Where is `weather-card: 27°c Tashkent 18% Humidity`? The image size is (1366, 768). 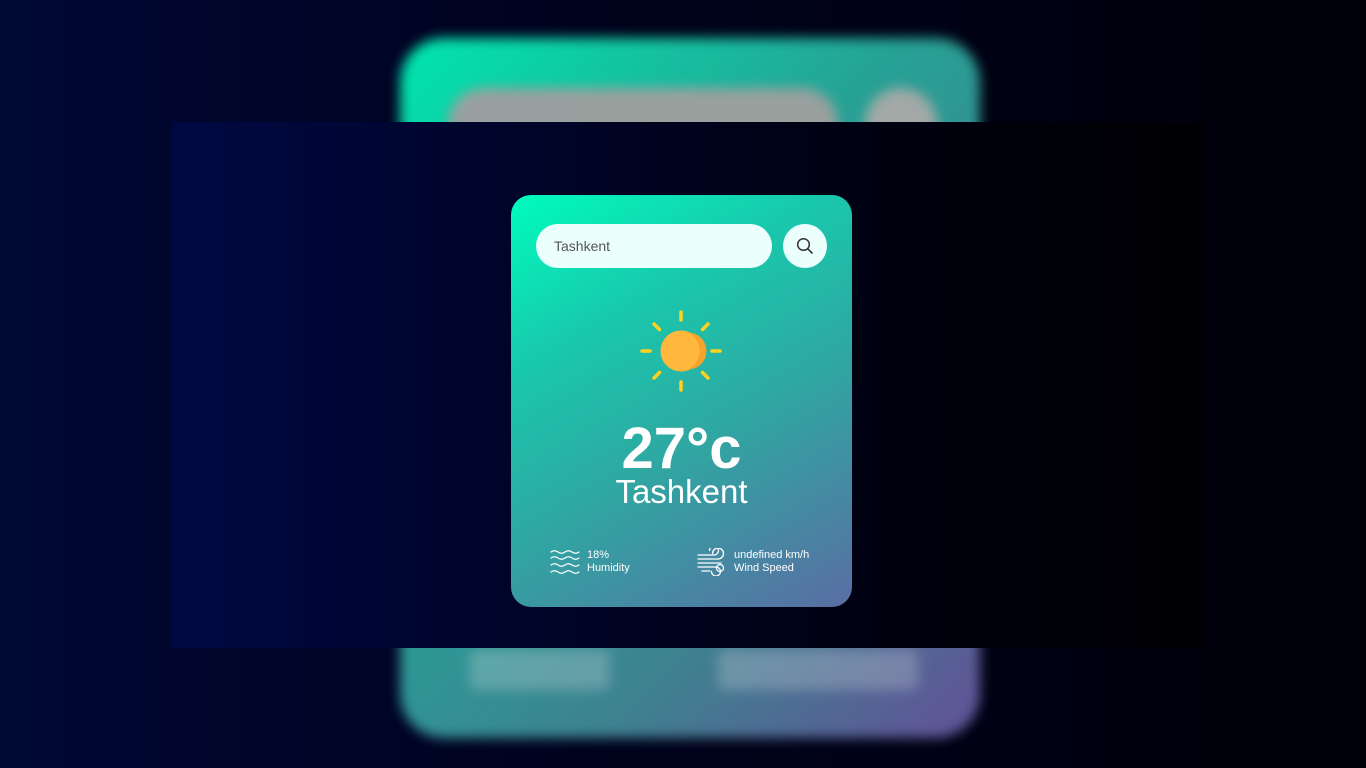
weather-card: 27°c Tashkent 18% Humidity is located at coordinates (681, 401).